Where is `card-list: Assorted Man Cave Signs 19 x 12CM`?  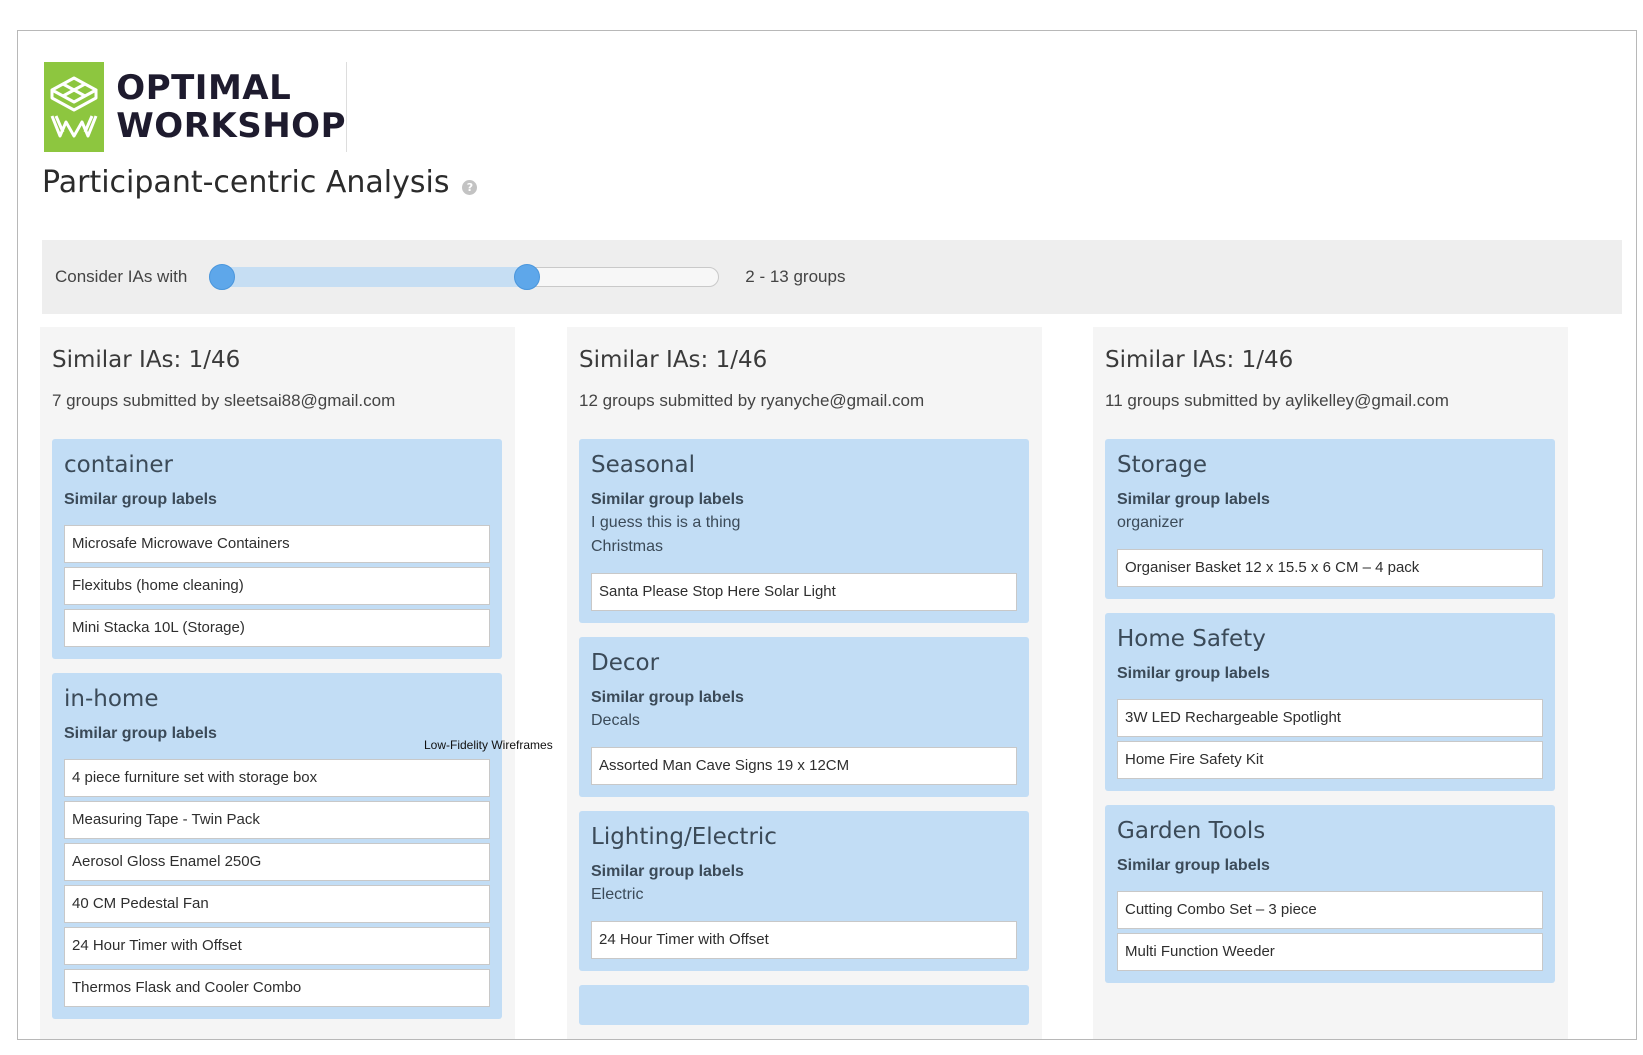
card-list: Assorted Man Cave Signs 19 x 12CM is located at coordinates (804, 766).